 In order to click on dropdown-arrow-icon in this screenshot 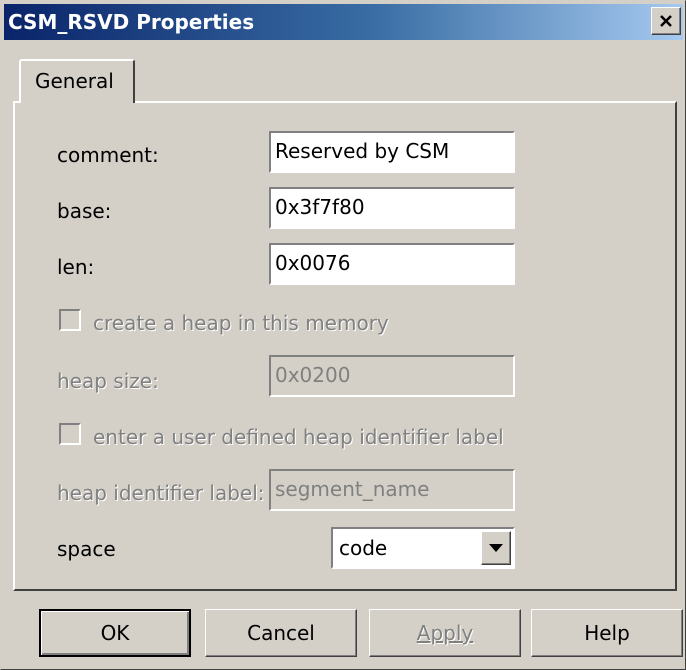, I will do `click(496, 548)`.